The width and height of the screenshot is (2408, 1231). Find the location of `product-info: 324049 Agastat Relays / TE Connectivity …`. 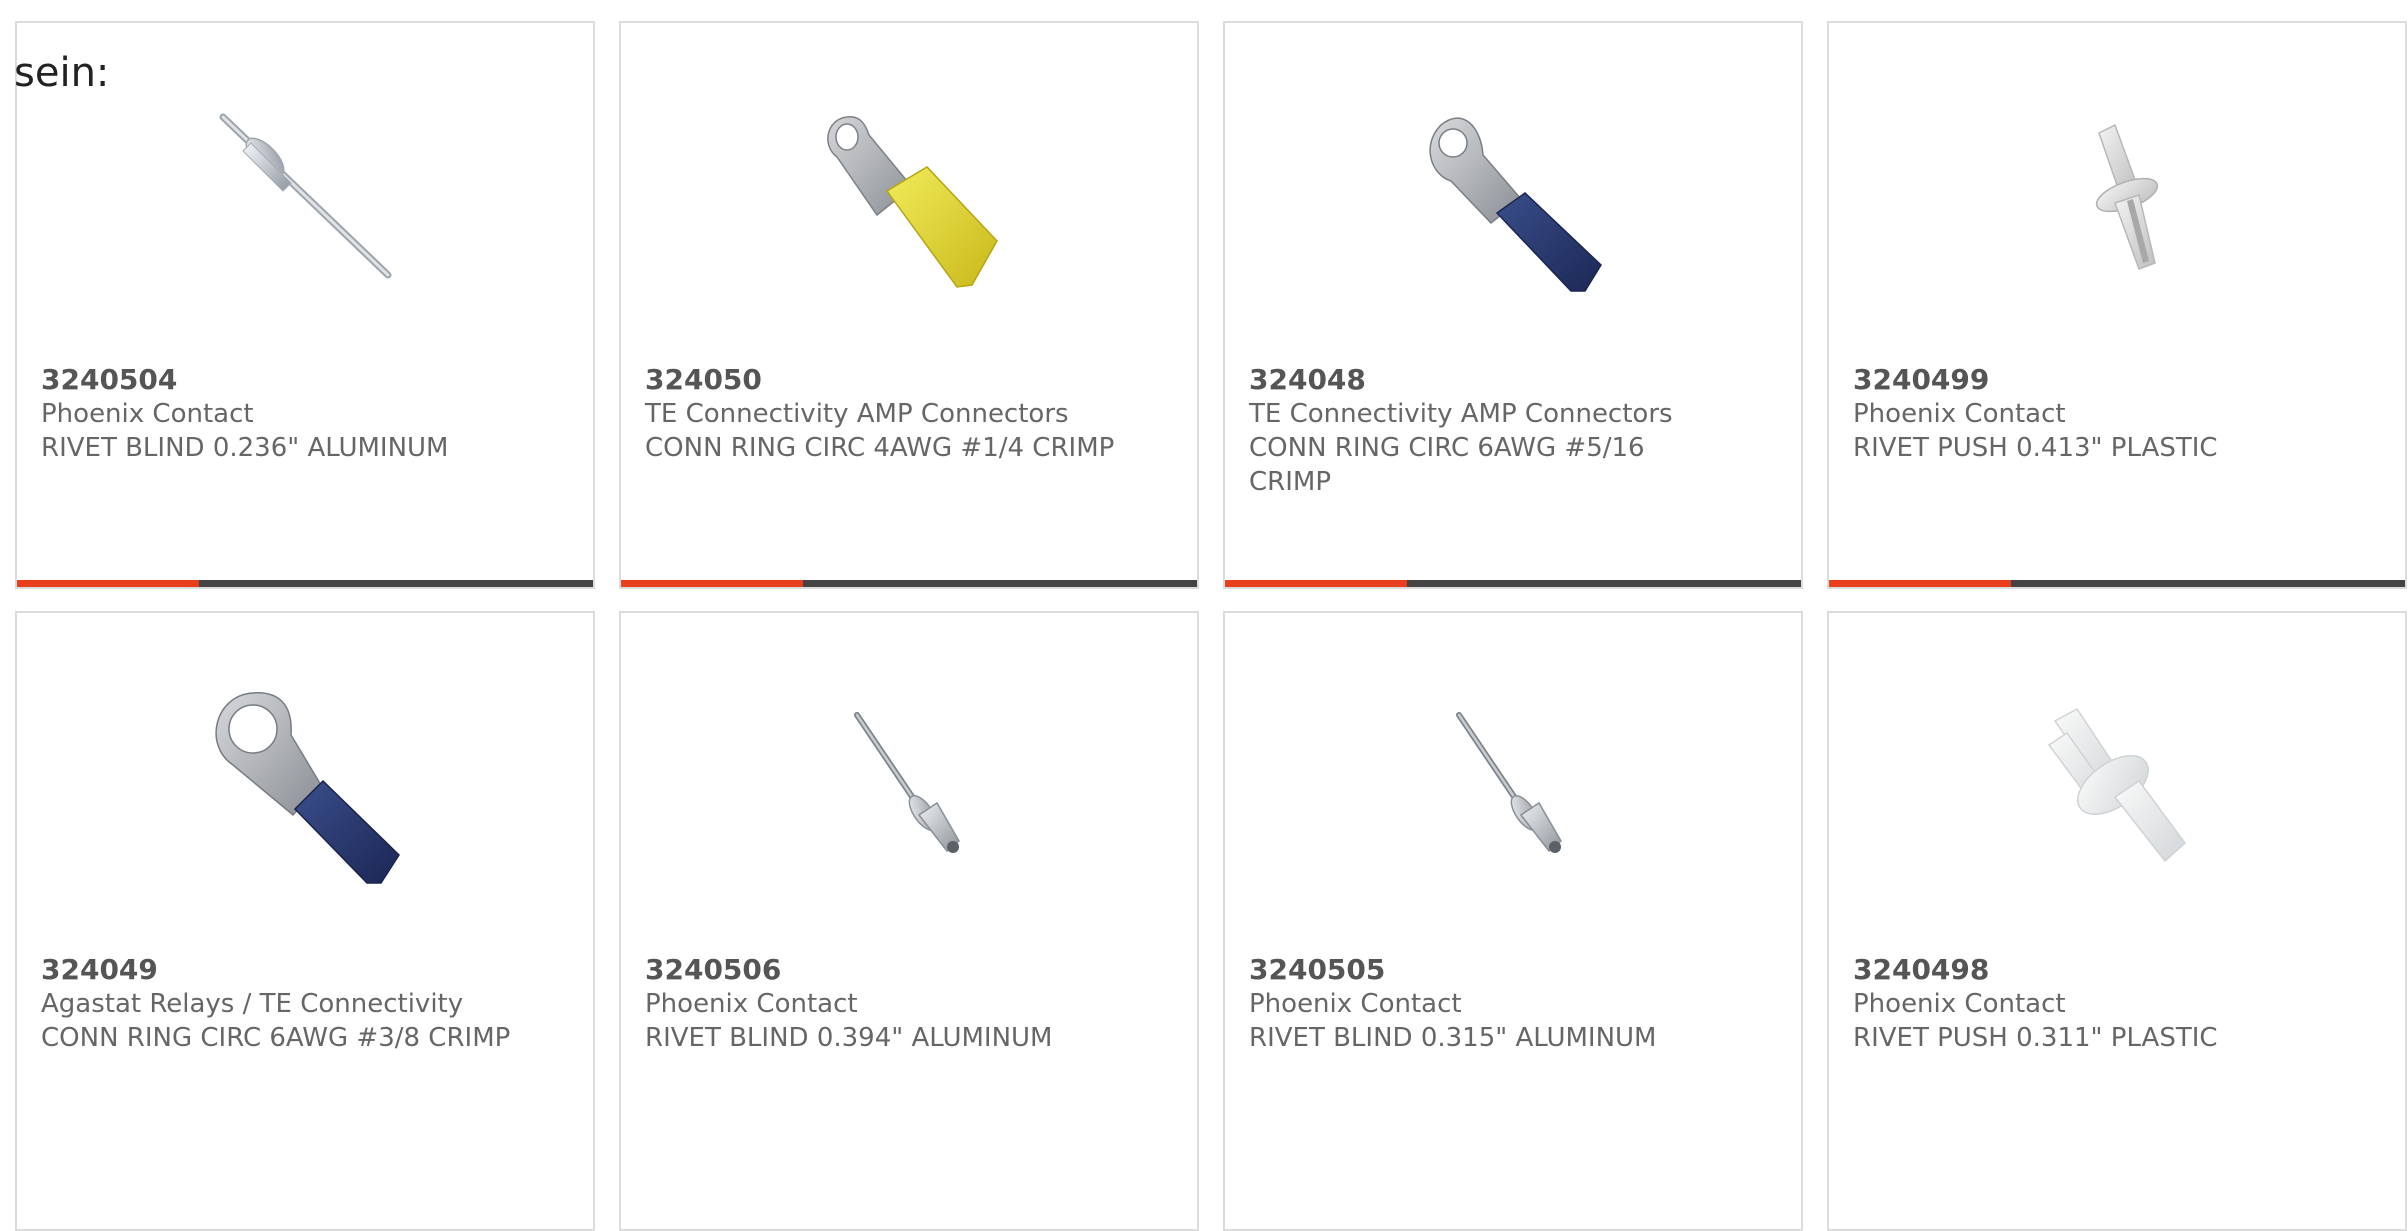

product-info: 324049 Agastat Relays / TE Connectivity … is located at coordinates (276, 1004).